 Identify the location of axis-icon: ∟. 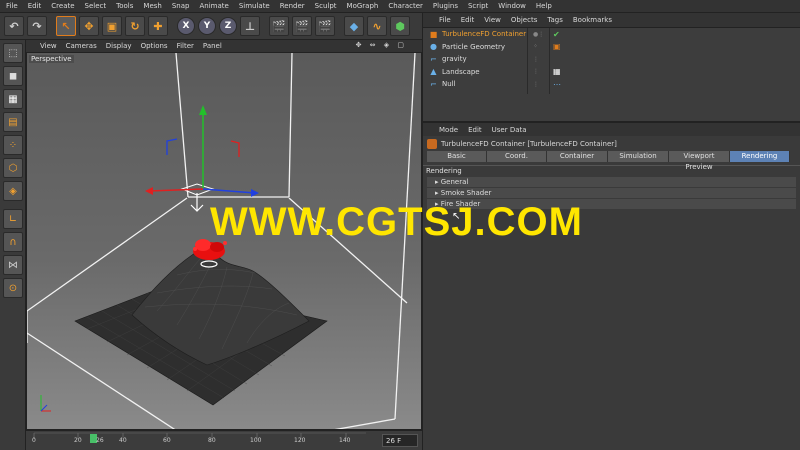
(13, 219).